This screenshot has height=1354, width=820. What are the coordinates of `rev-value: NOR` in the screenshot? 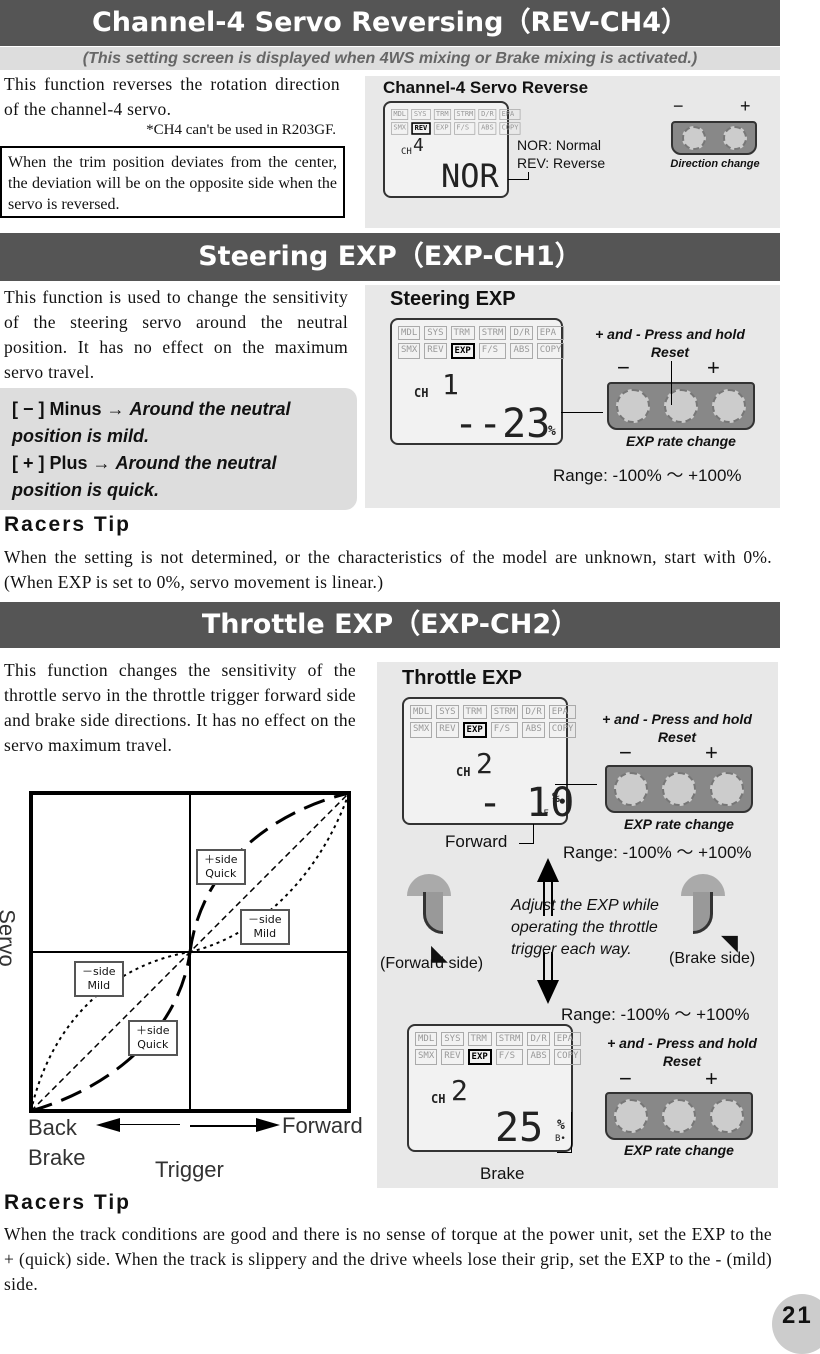 It's located at (470, 176).